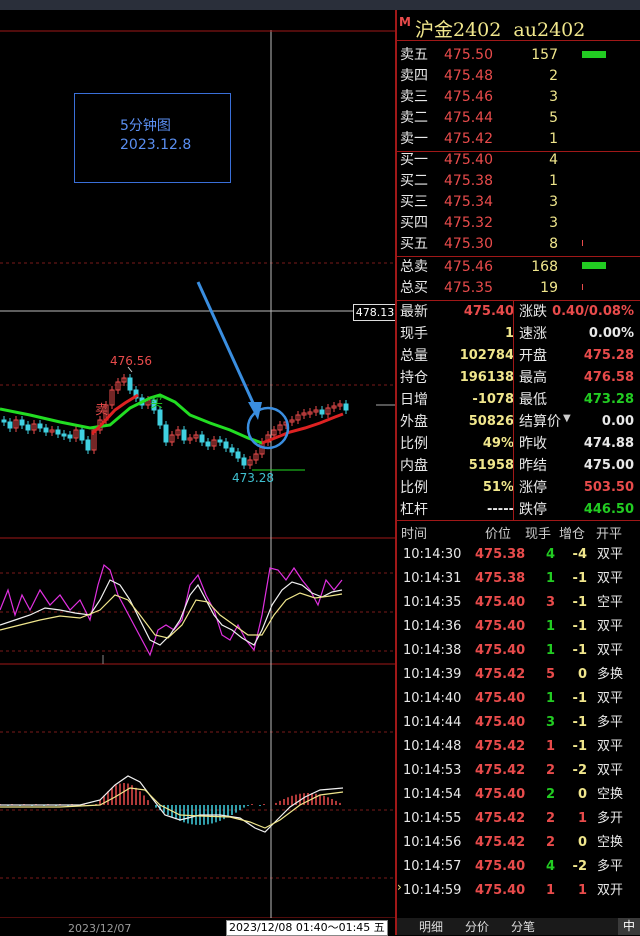 The width and height of the screenshot is (640, 936). I want to click on level-price: 475.32, so click(468, 223).